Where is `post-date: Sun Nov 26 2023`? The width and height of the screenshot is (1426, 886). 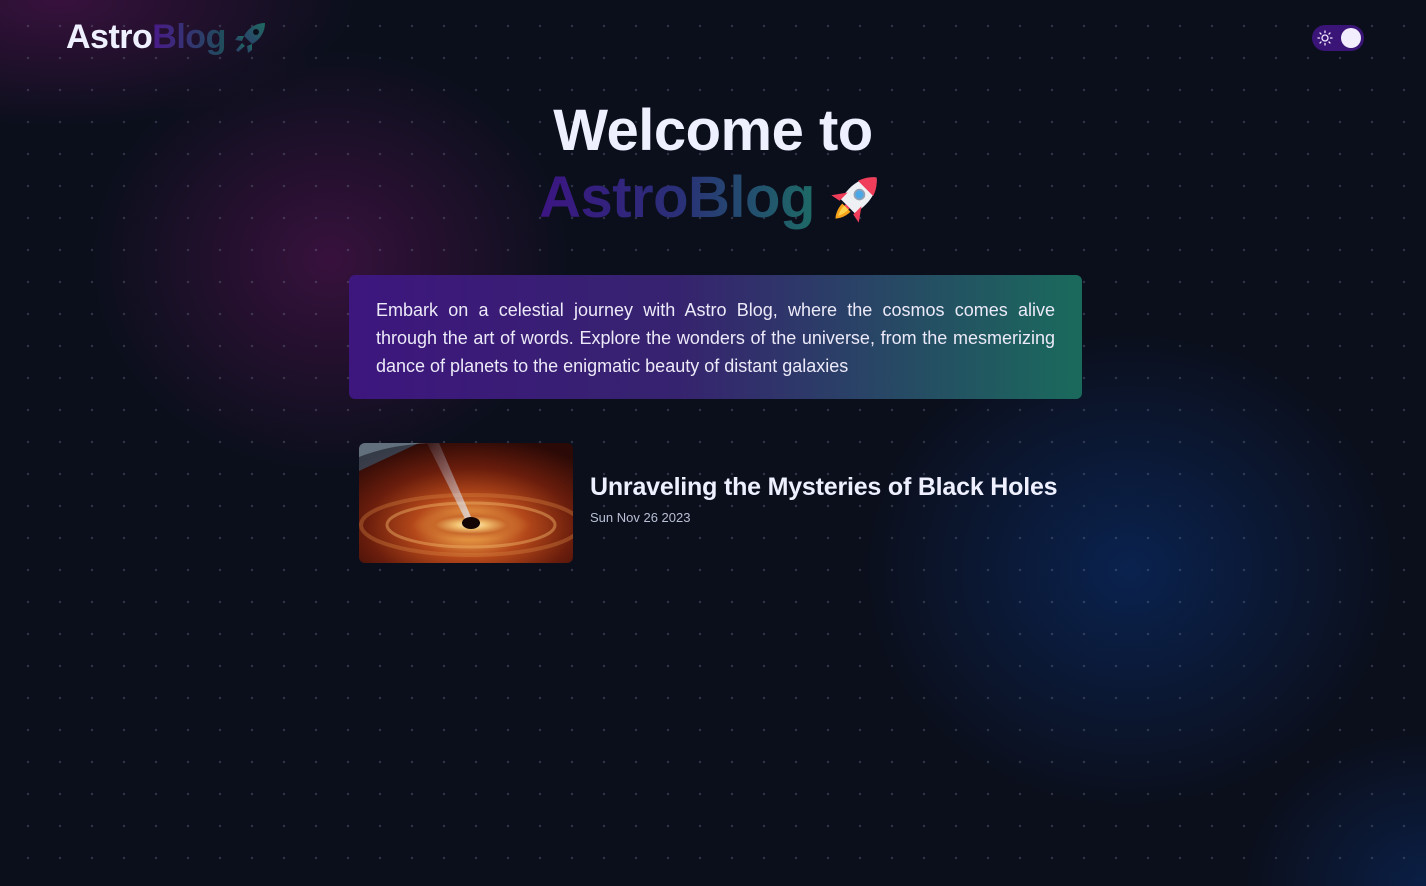
post-date: Sun Nov 26 2023 is located at coordinates (640, 517).